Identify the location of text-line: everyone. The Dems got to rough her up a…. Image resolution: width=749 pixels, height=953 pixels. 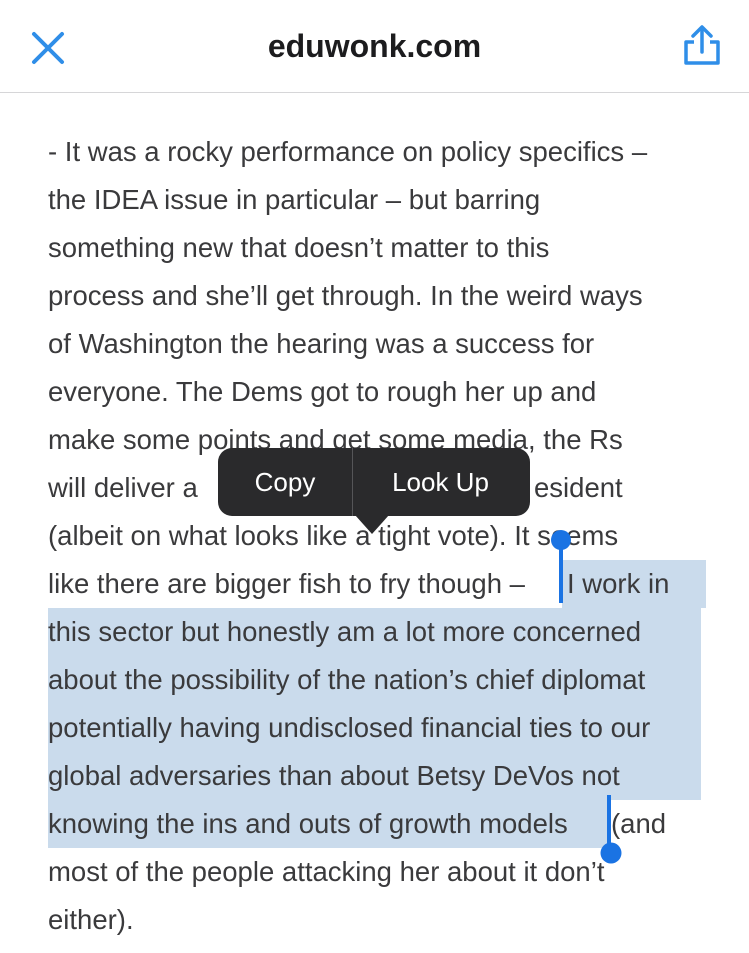
(322, 391).